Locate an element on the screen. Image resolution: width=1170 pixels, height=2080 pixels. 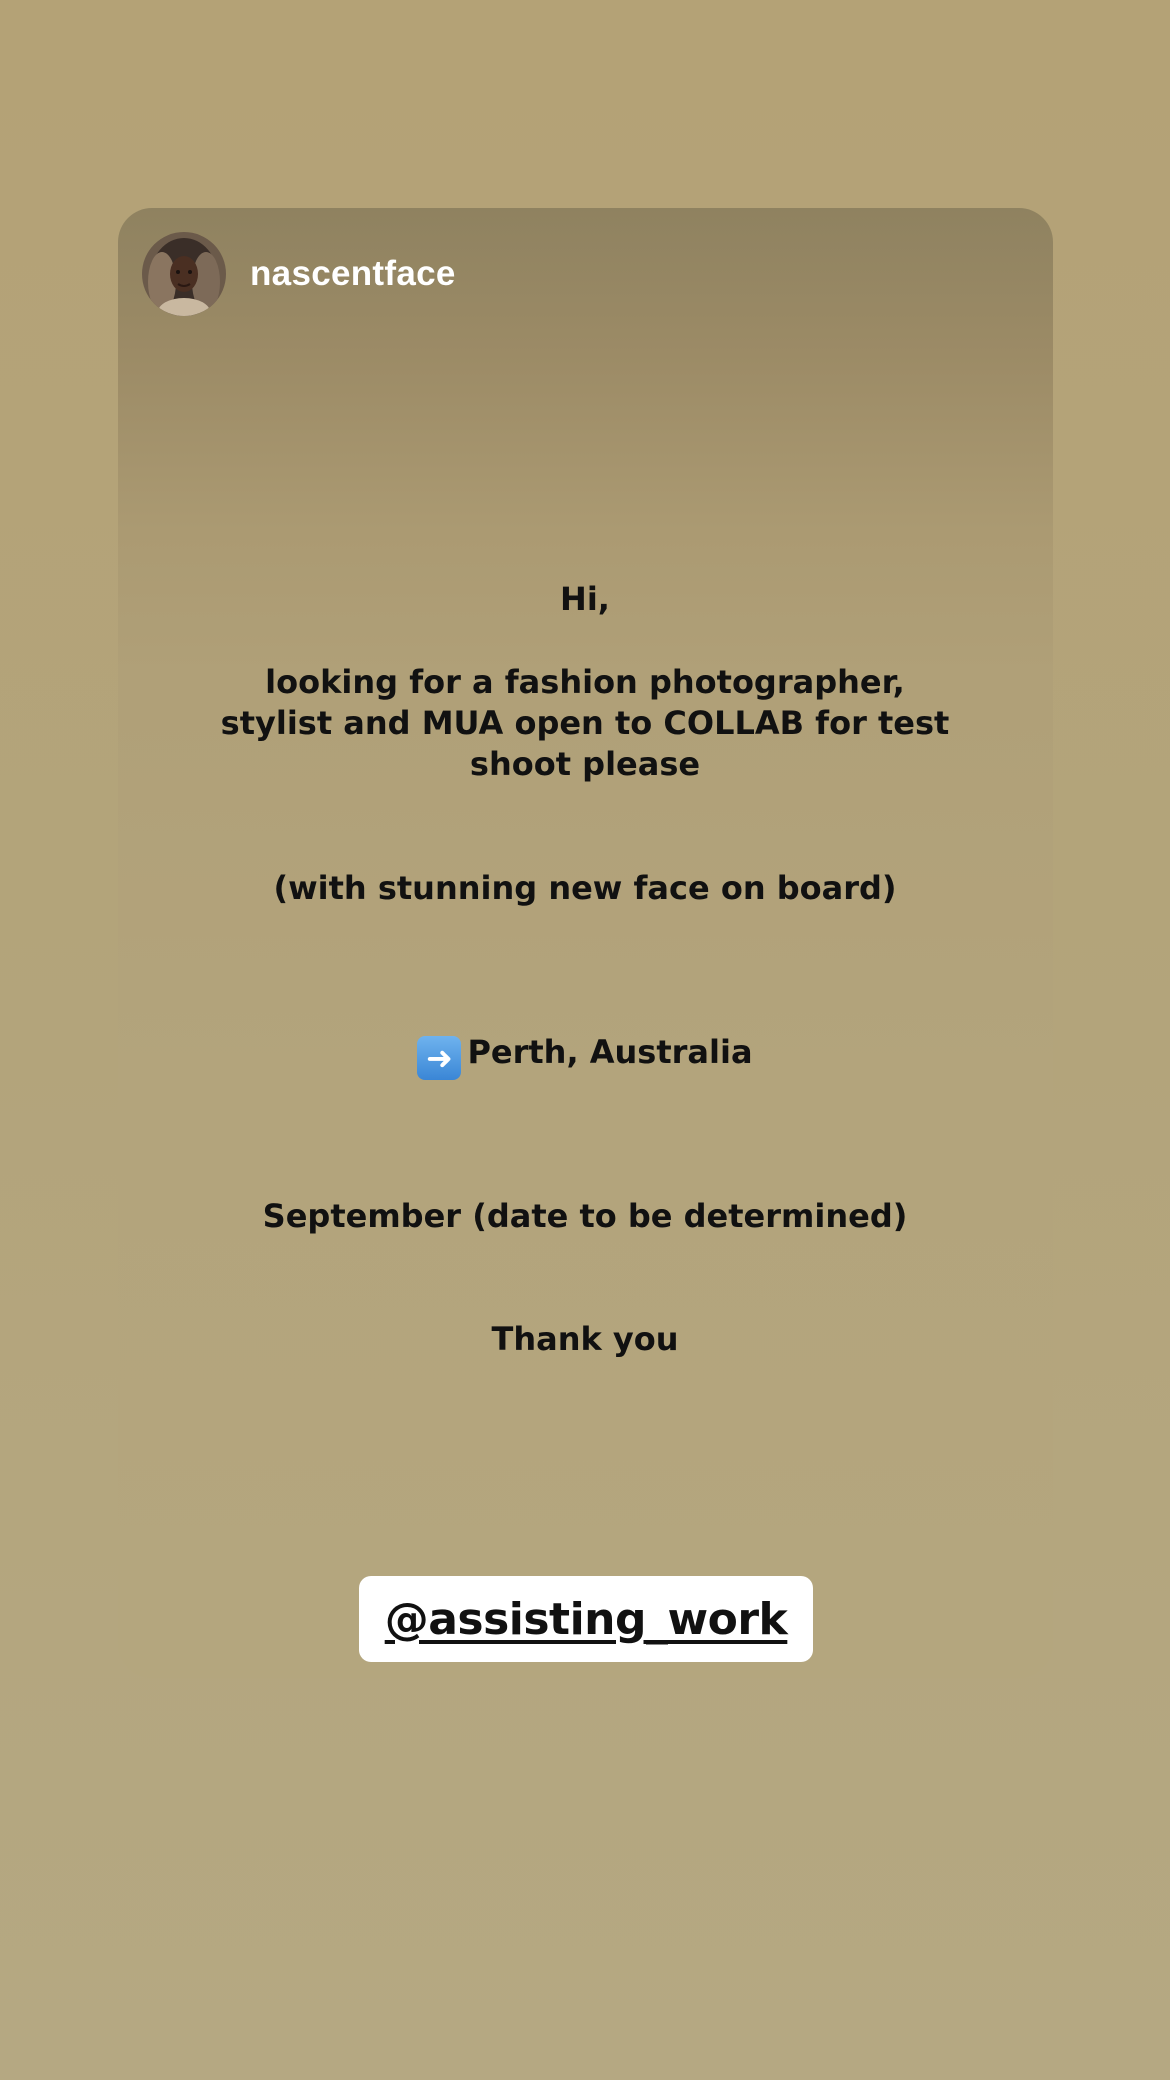
arrow-right-icon: ➜ is located at coordinates (439, 1058).